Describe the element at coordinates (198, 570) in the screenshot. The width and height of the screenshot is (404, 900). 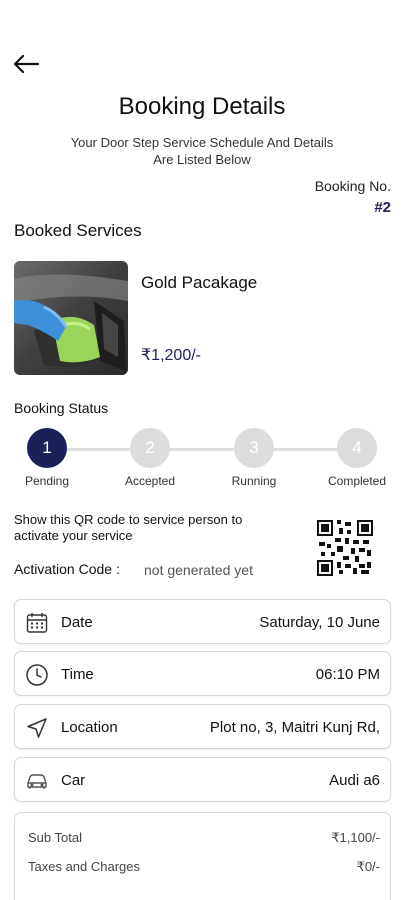
I see `activation-code-value: not generated yet` at that location.